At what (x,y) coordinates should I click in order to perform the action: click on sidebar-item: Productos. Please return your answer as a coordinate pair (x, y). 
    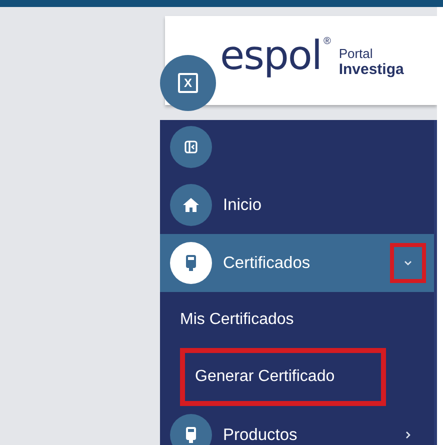
    Looking at the image, I should click on (297, 425).